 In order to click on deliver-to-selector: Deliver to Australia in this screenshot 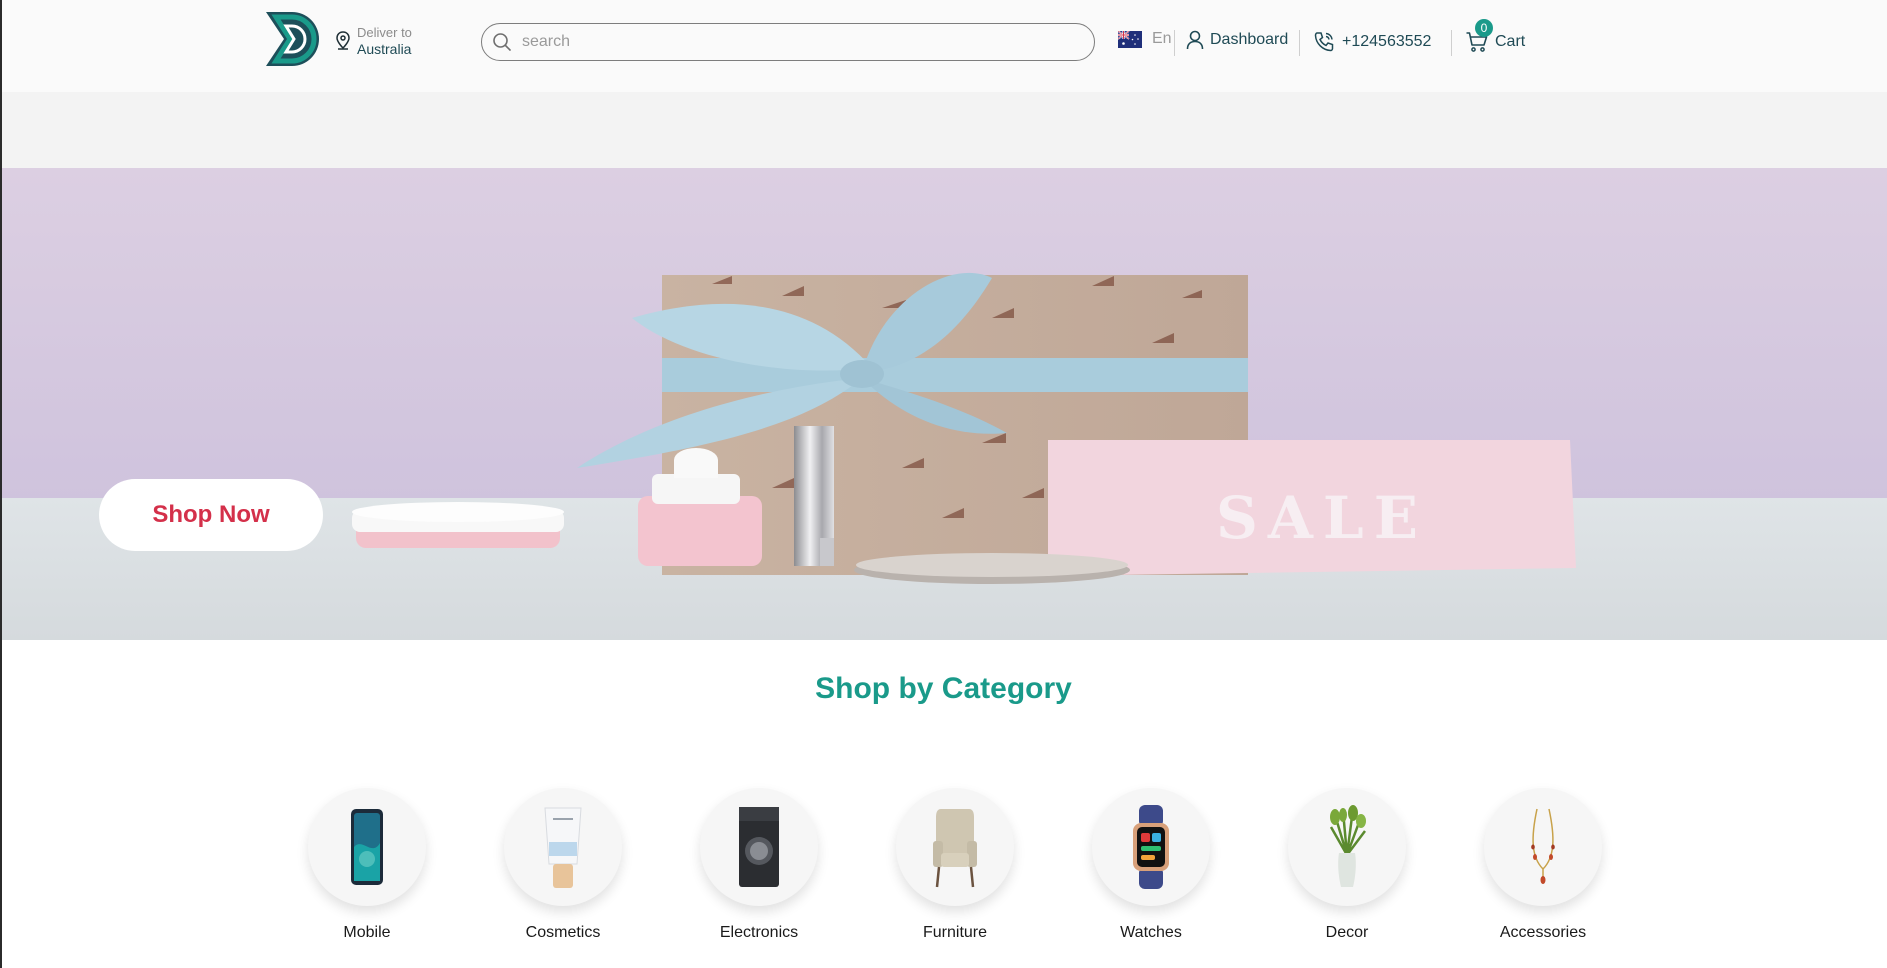, I will do `click(373, 41)`.